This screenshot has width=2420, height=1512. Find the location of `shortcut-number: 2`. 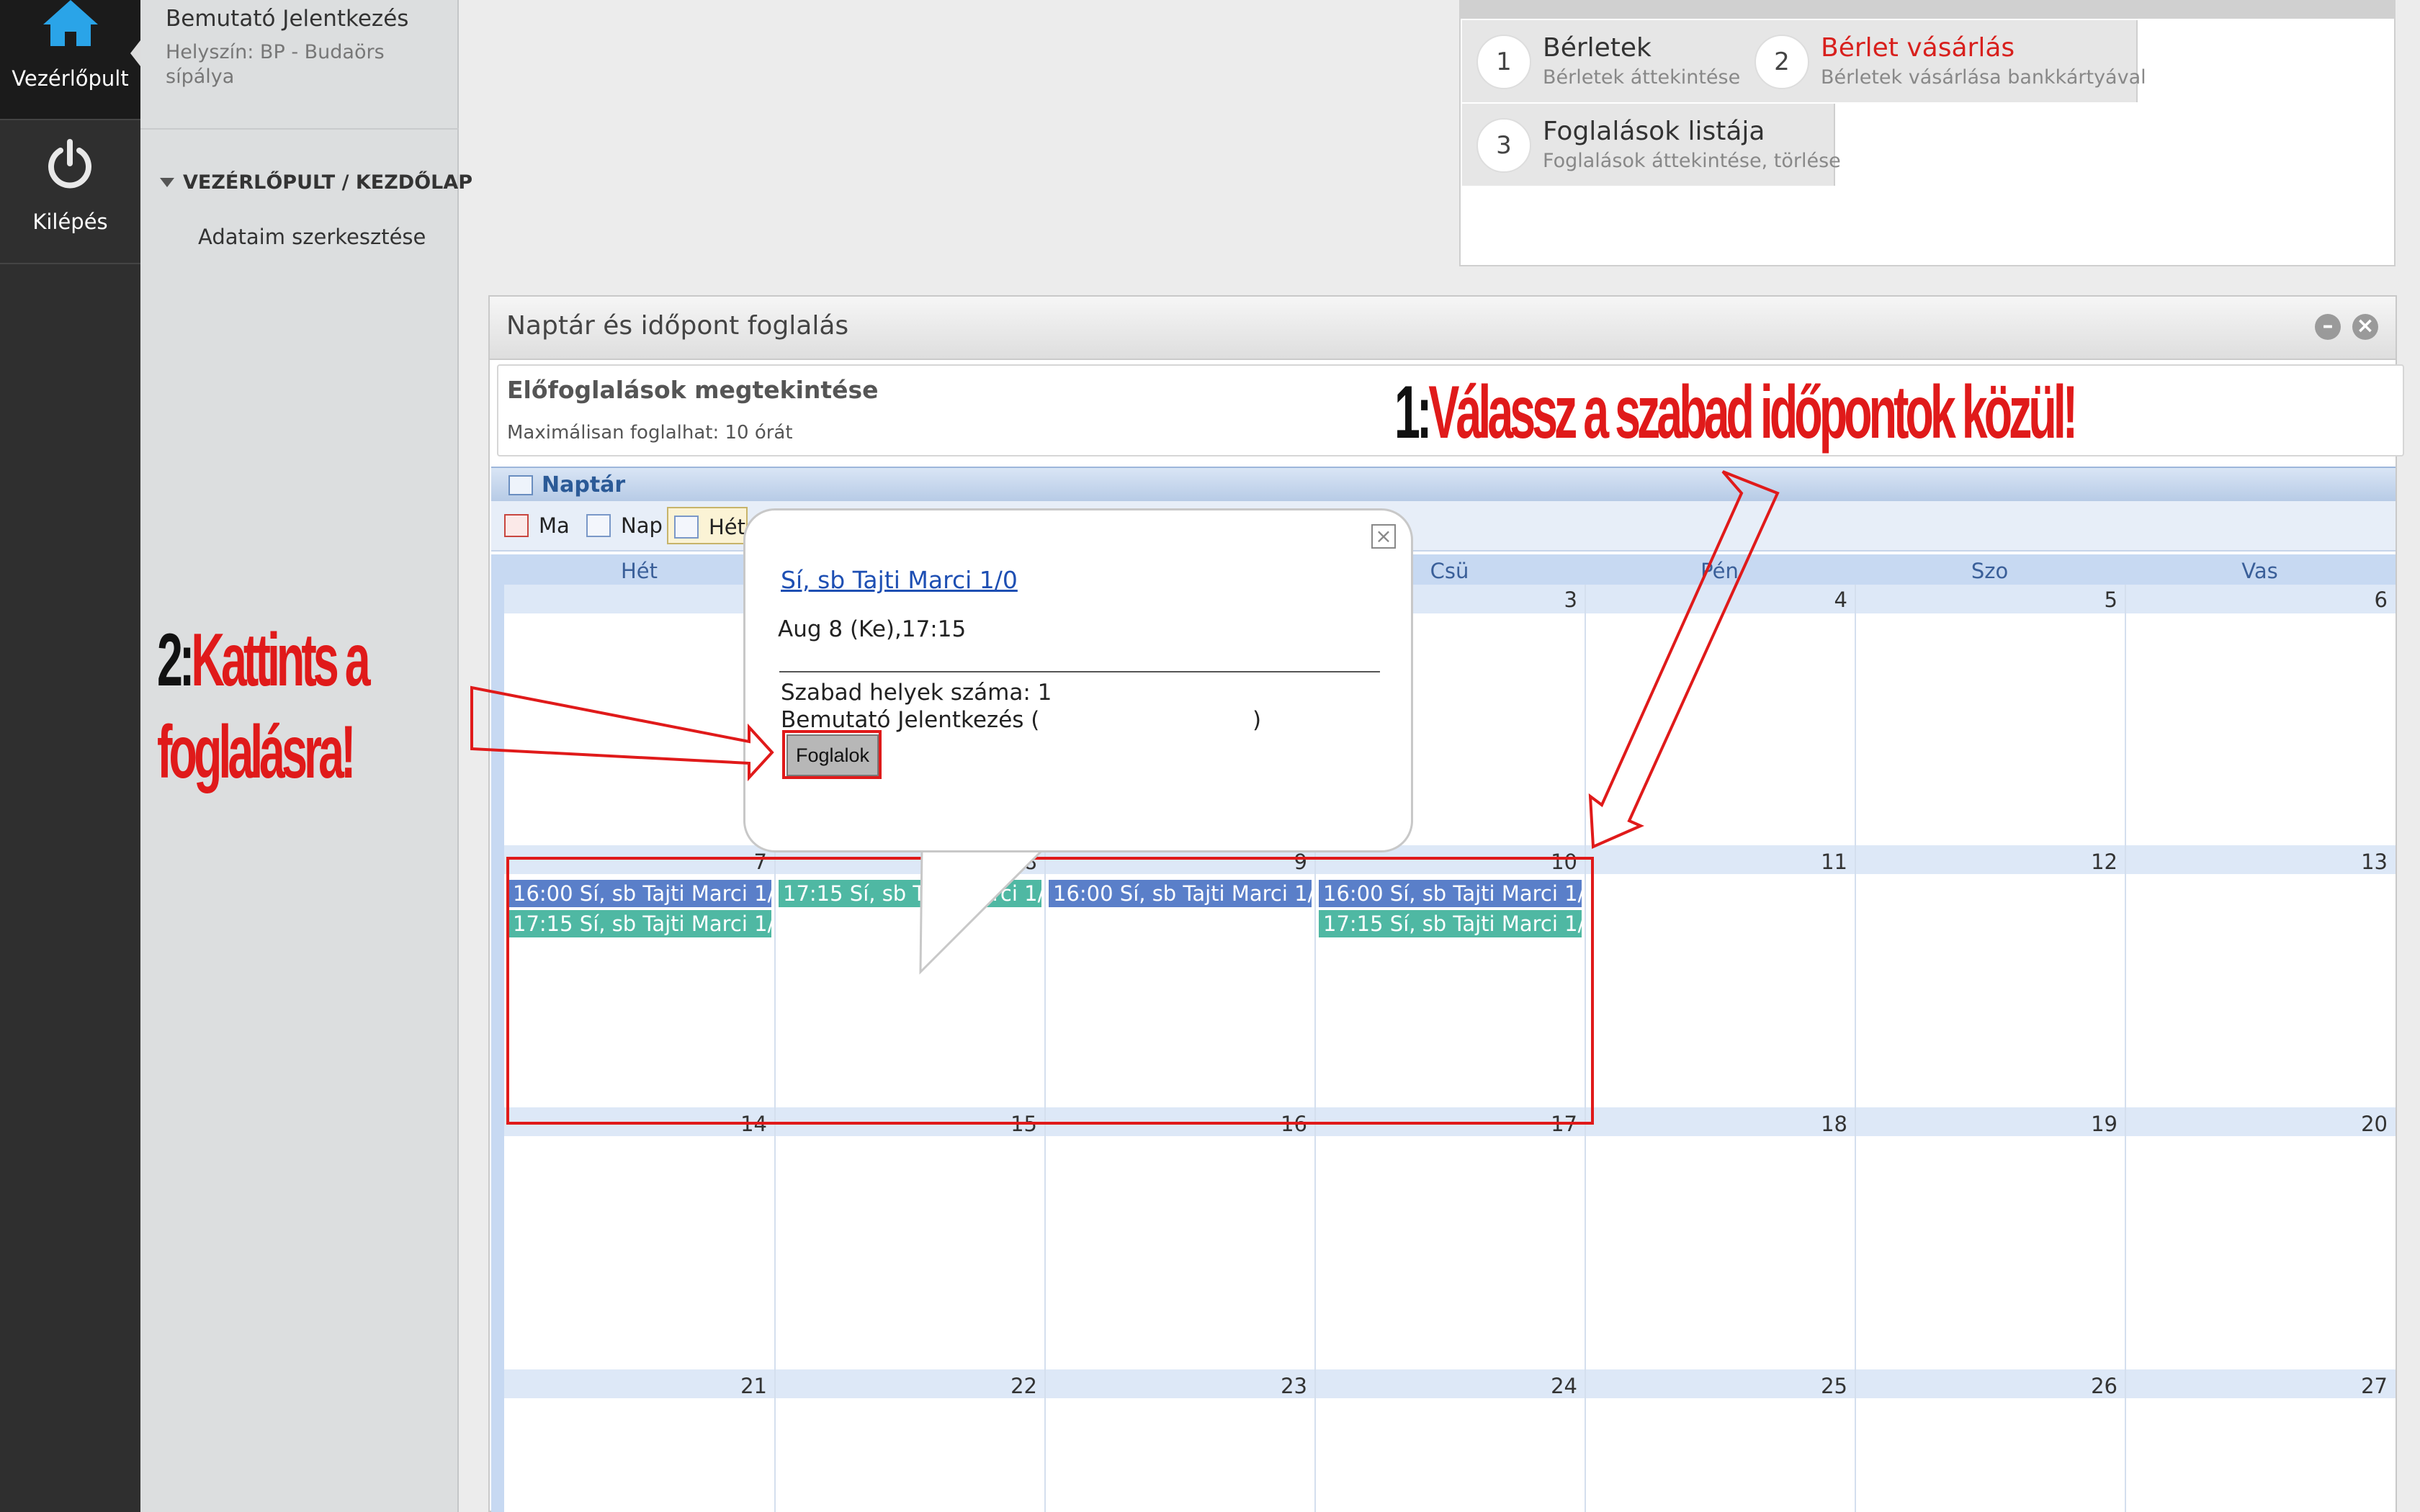

shortcut-number: 2 is located at coordinates (1782, 62).